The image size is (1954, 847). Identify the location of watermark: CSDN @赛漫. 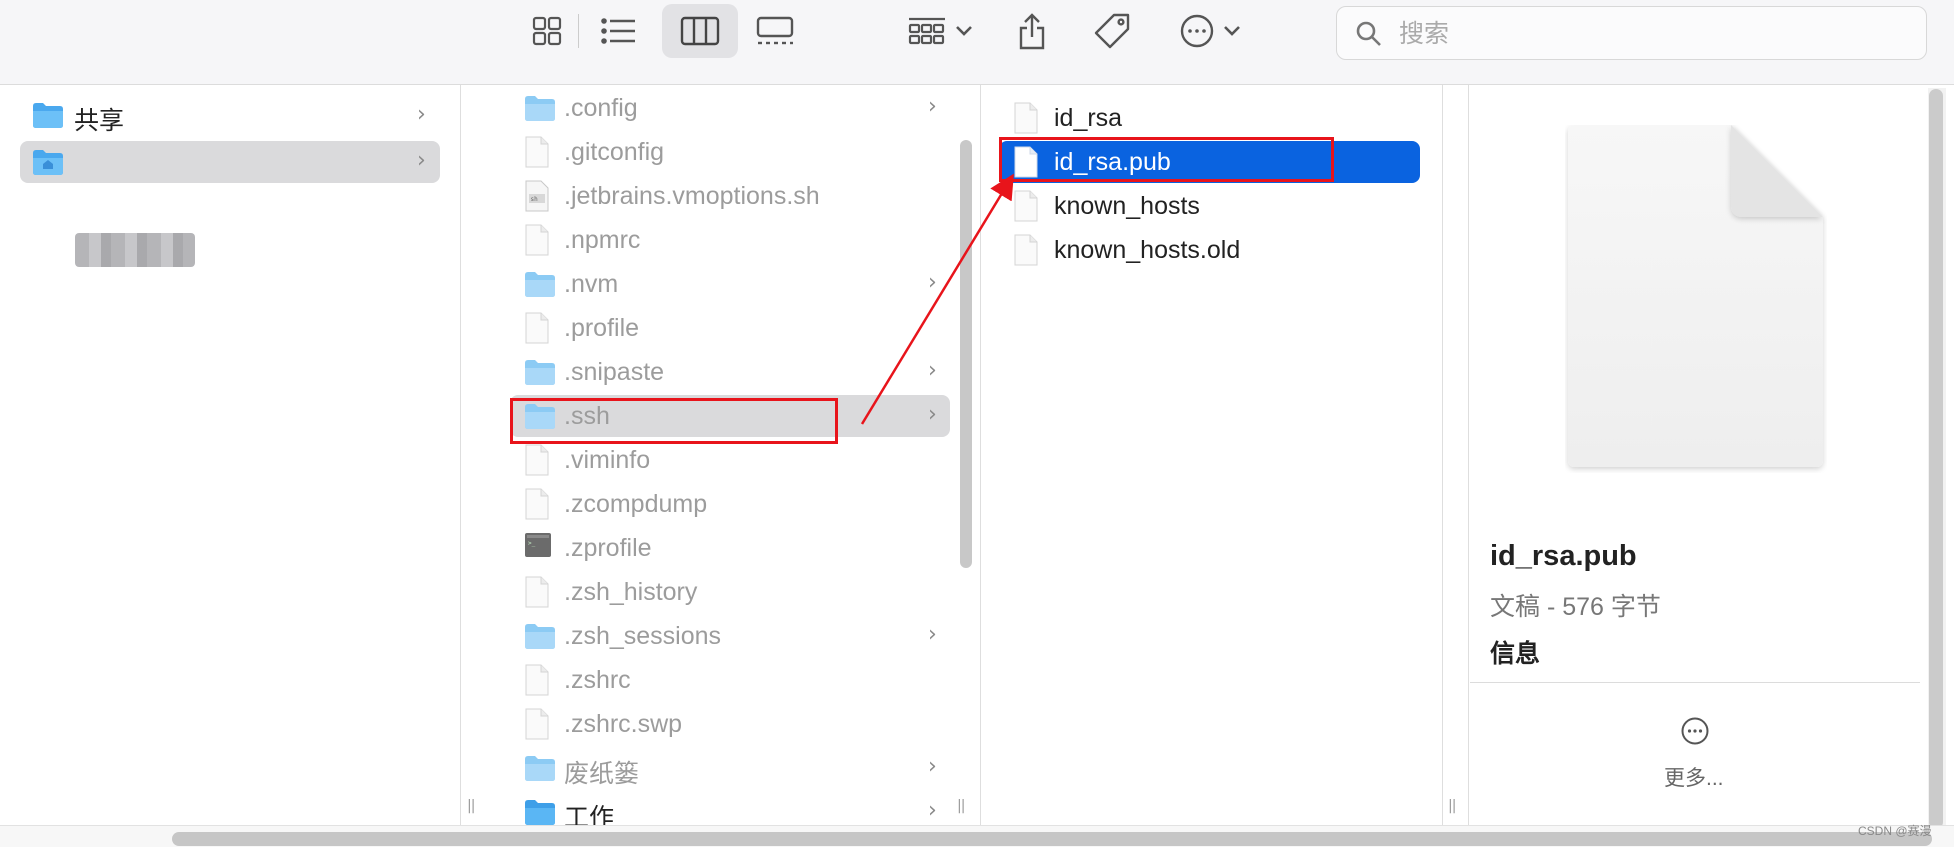
(1895, 831).